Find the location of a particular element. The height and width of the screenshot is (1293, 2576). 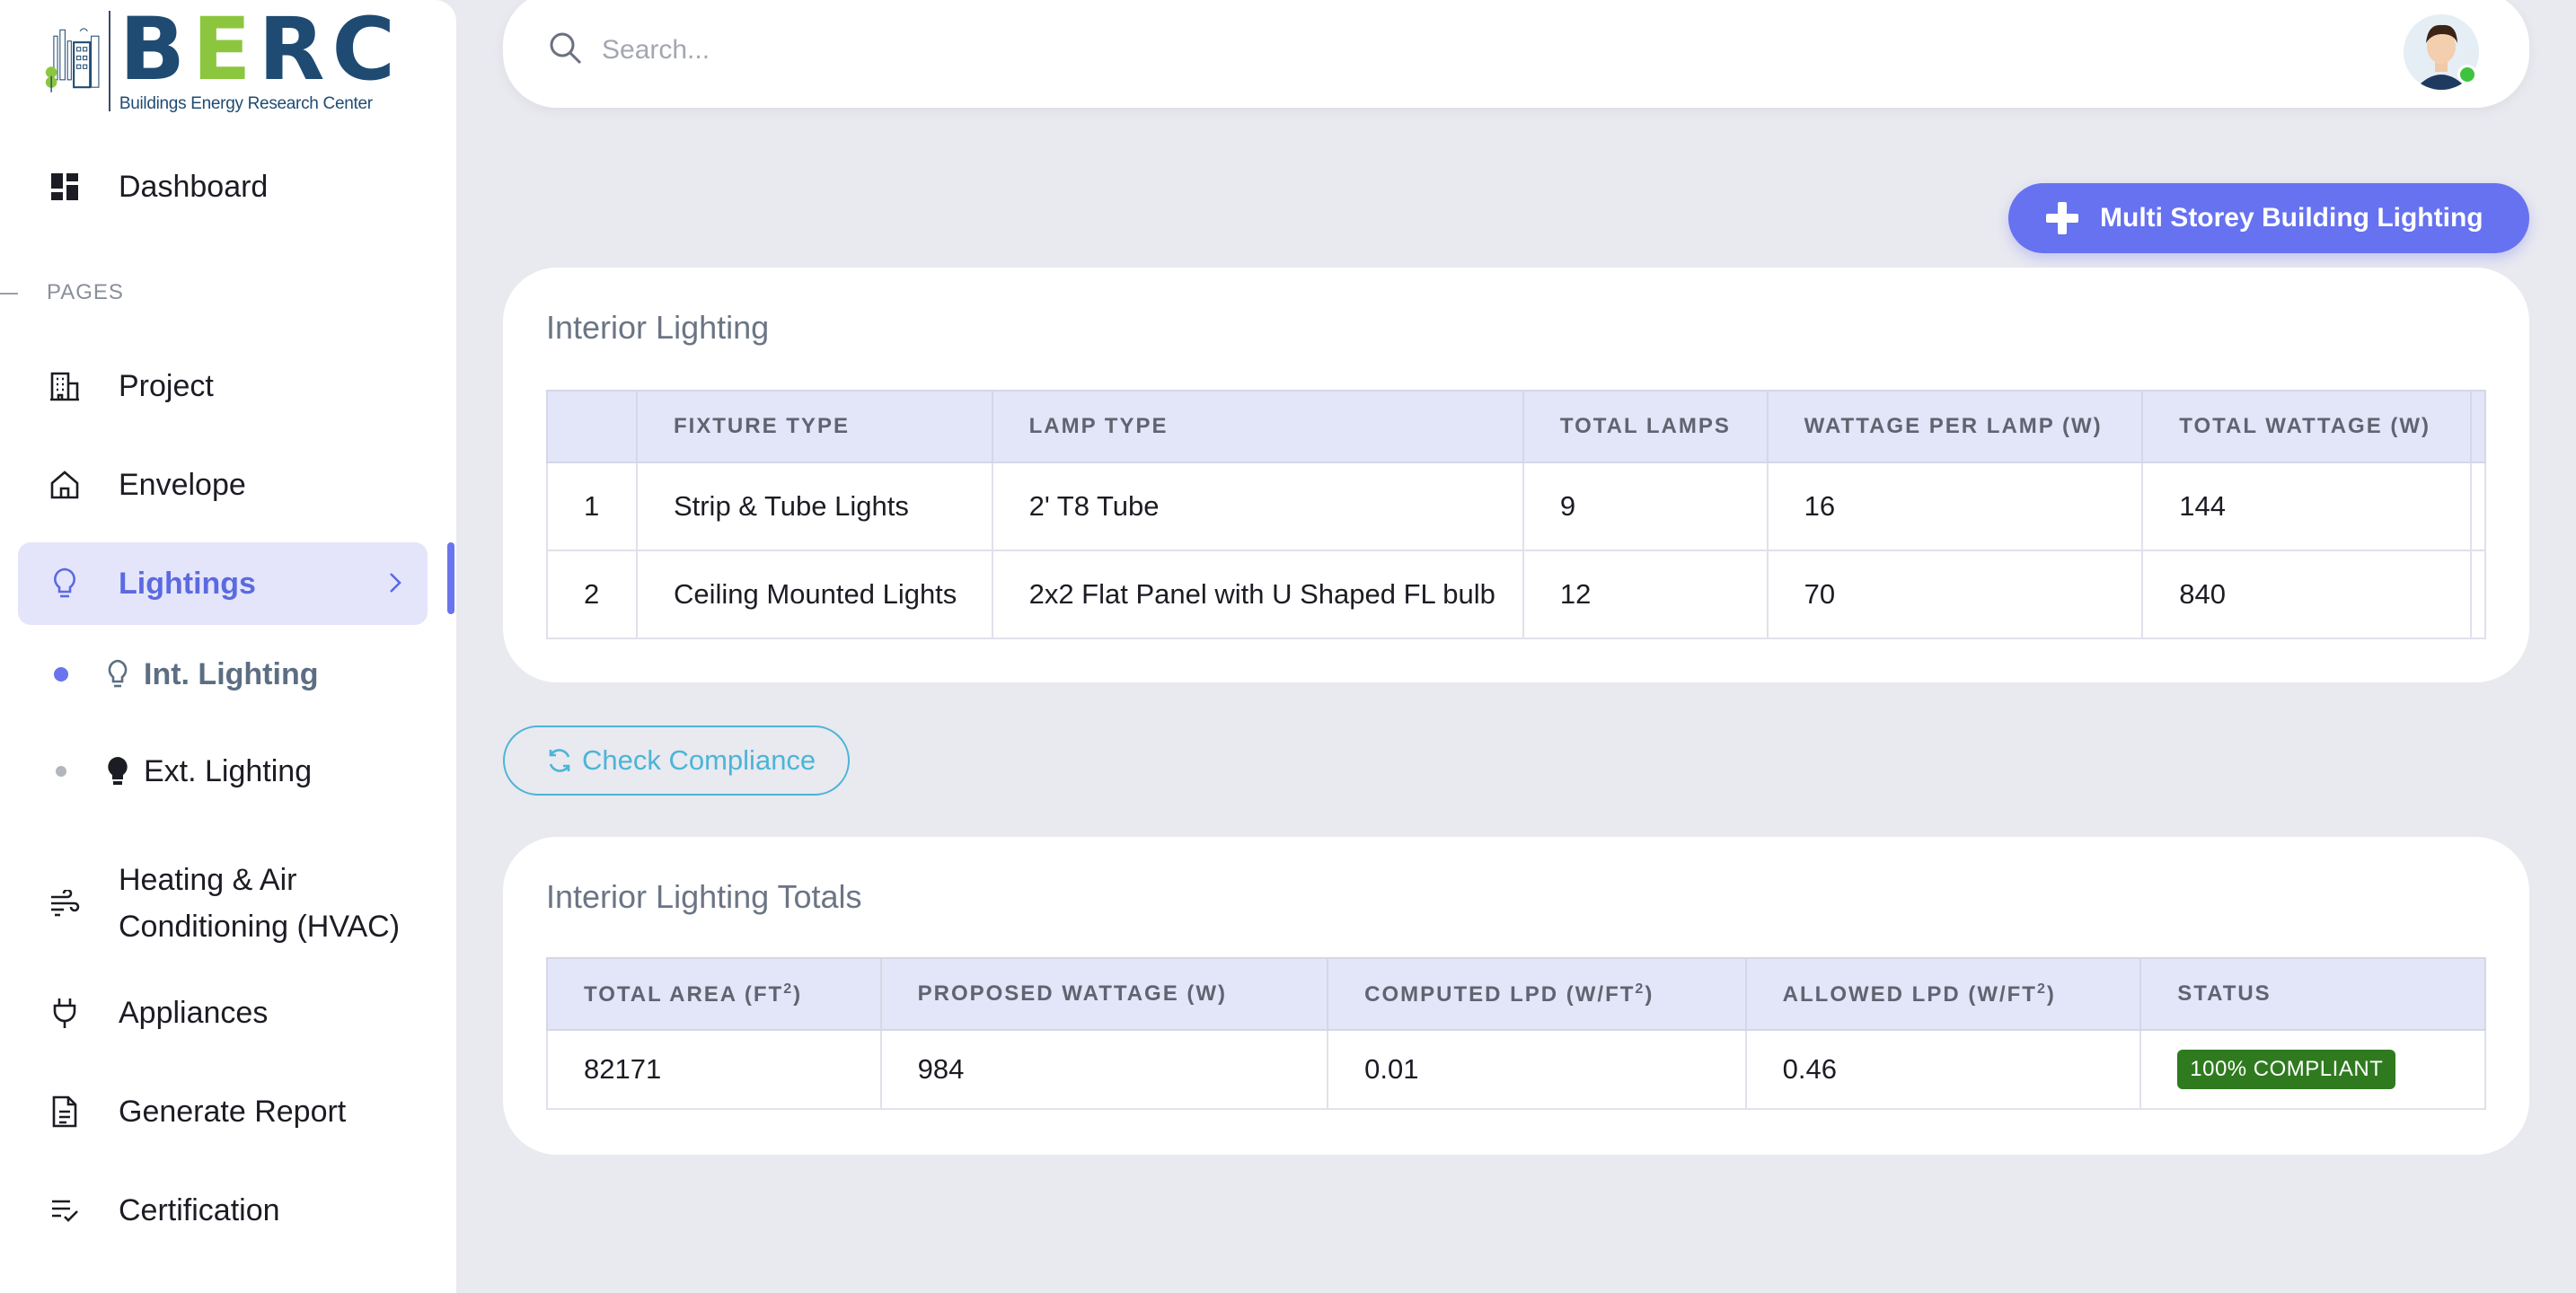

section-label: PAGES is located at coordinates (85, 292).